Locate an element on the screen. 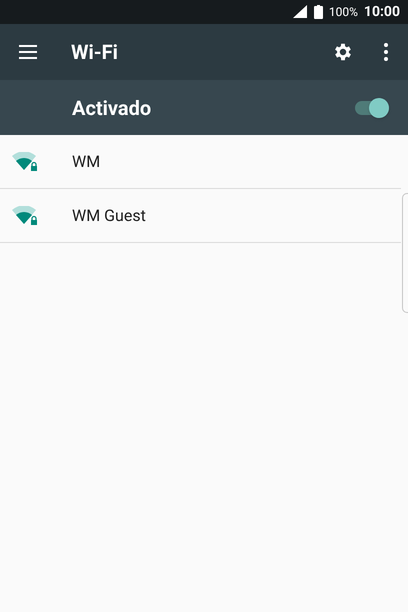  signal-icon is located at coordinates (300, 12).